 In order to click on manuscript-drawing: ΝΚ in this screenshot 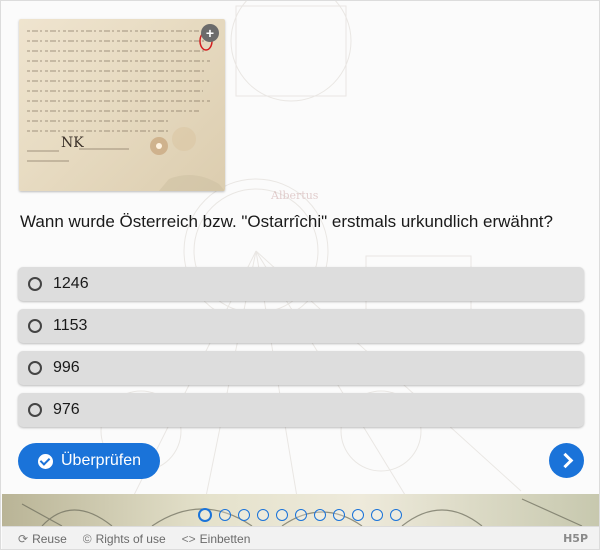, I will do `click(126, 110)`.